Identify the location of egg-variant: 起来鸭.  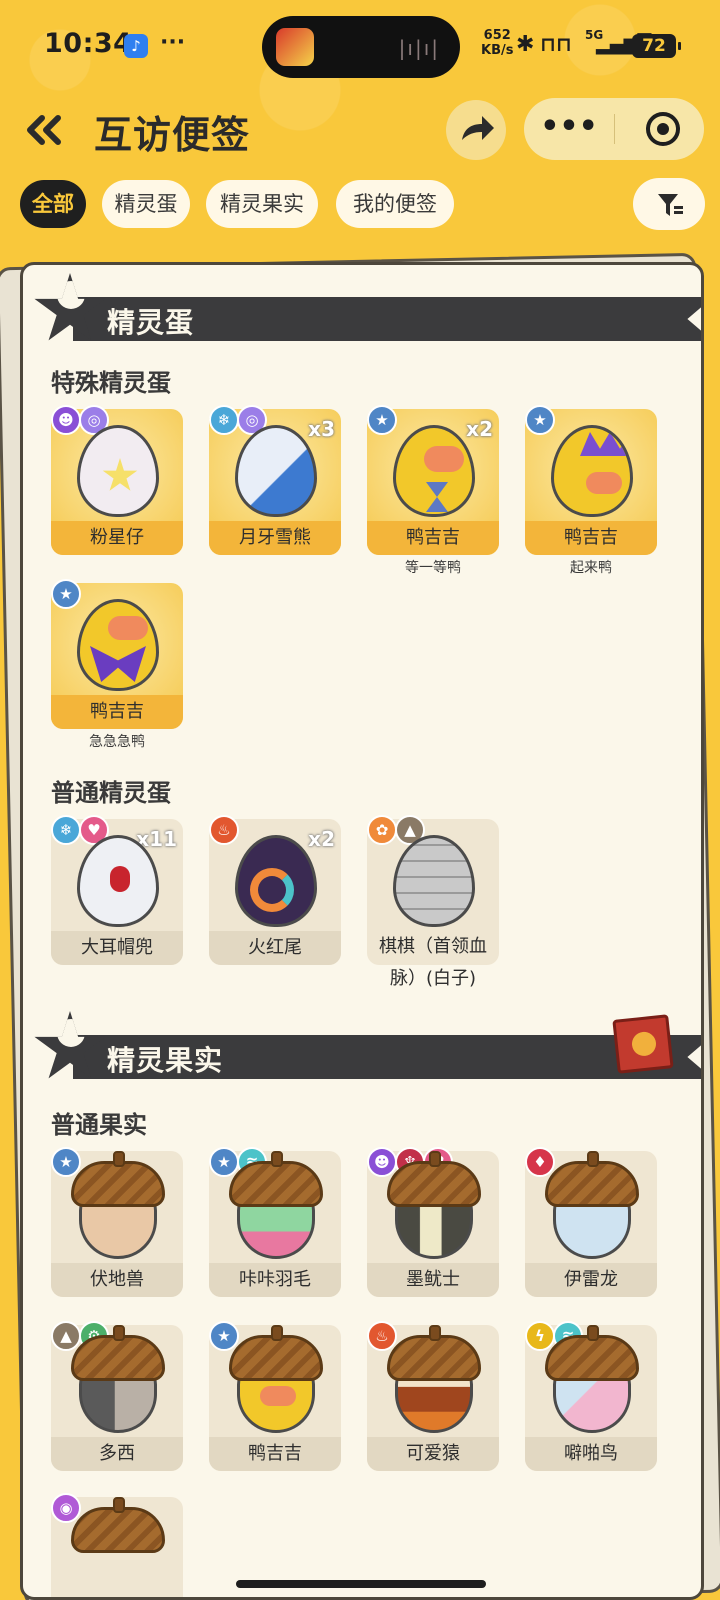
(591, 568).